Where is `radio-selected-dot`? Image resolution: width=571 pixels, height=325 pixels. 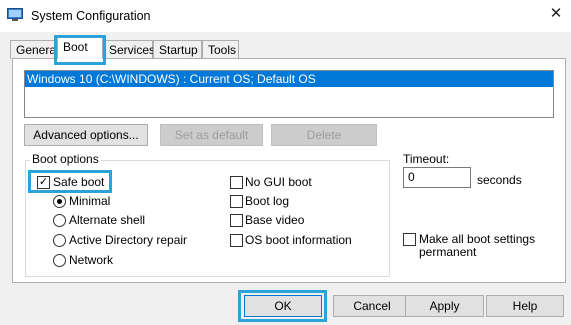 radio-selected-dot is located at coordinates (59, 201).